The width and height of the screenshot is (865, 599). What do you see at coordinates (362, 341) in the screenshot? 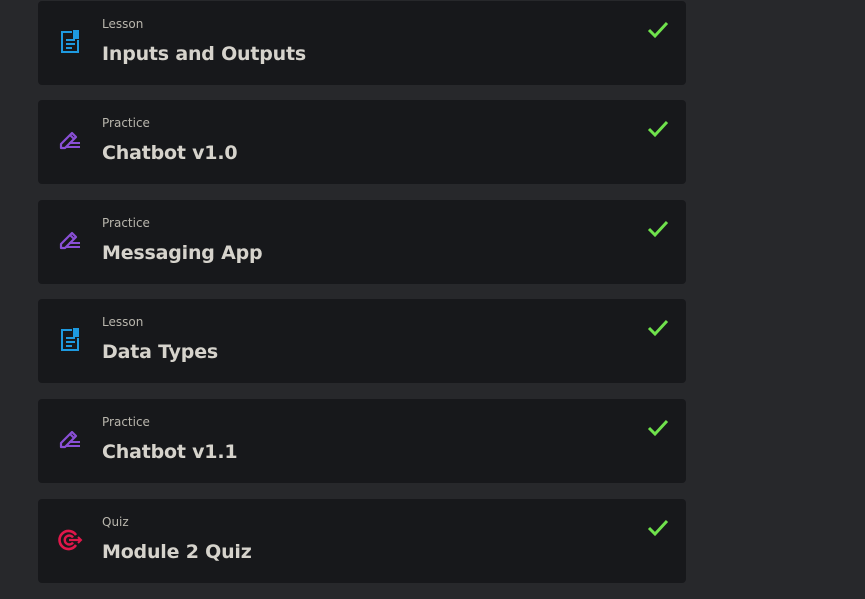
I see `module-item-card: Lesson Data Types` at bounding box center [362, 341].